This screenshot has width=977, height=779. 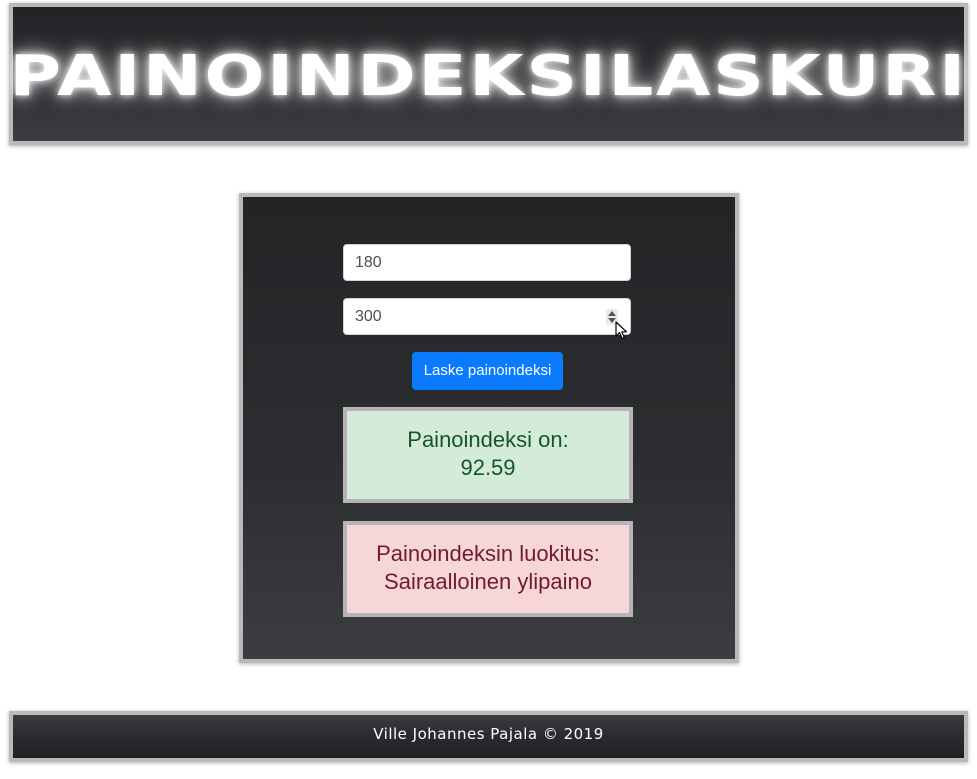 I want to click on weight-input-value: 300, so click(x=368, y=316).